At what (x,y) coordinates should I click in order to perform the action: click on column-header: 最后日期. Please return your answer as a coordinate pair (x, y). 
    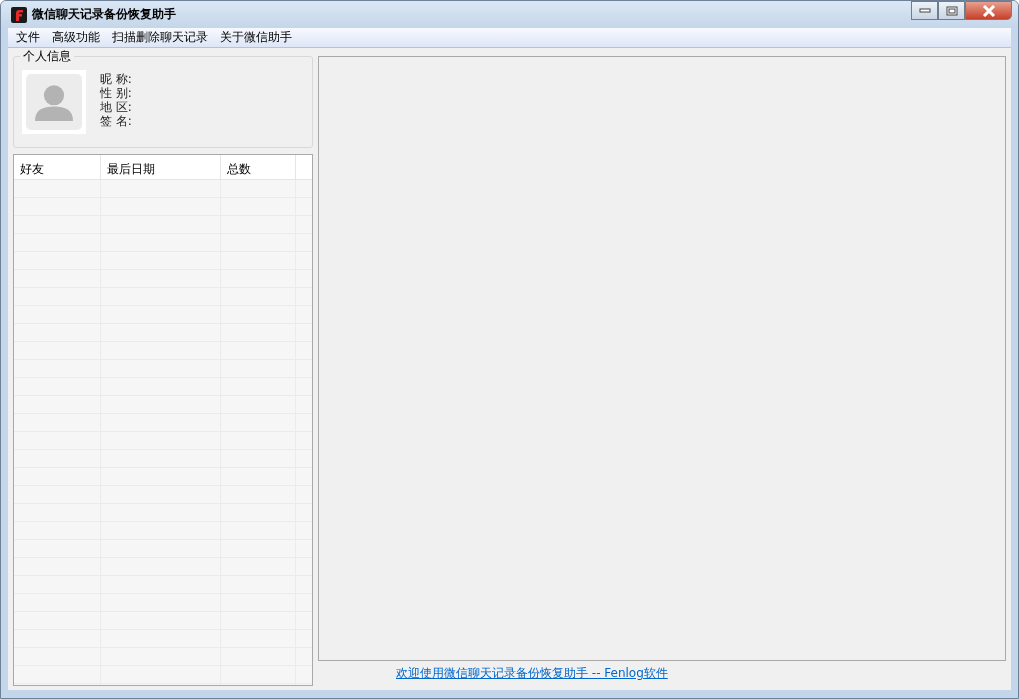
    Looking at the image, I should click on (161, 167).